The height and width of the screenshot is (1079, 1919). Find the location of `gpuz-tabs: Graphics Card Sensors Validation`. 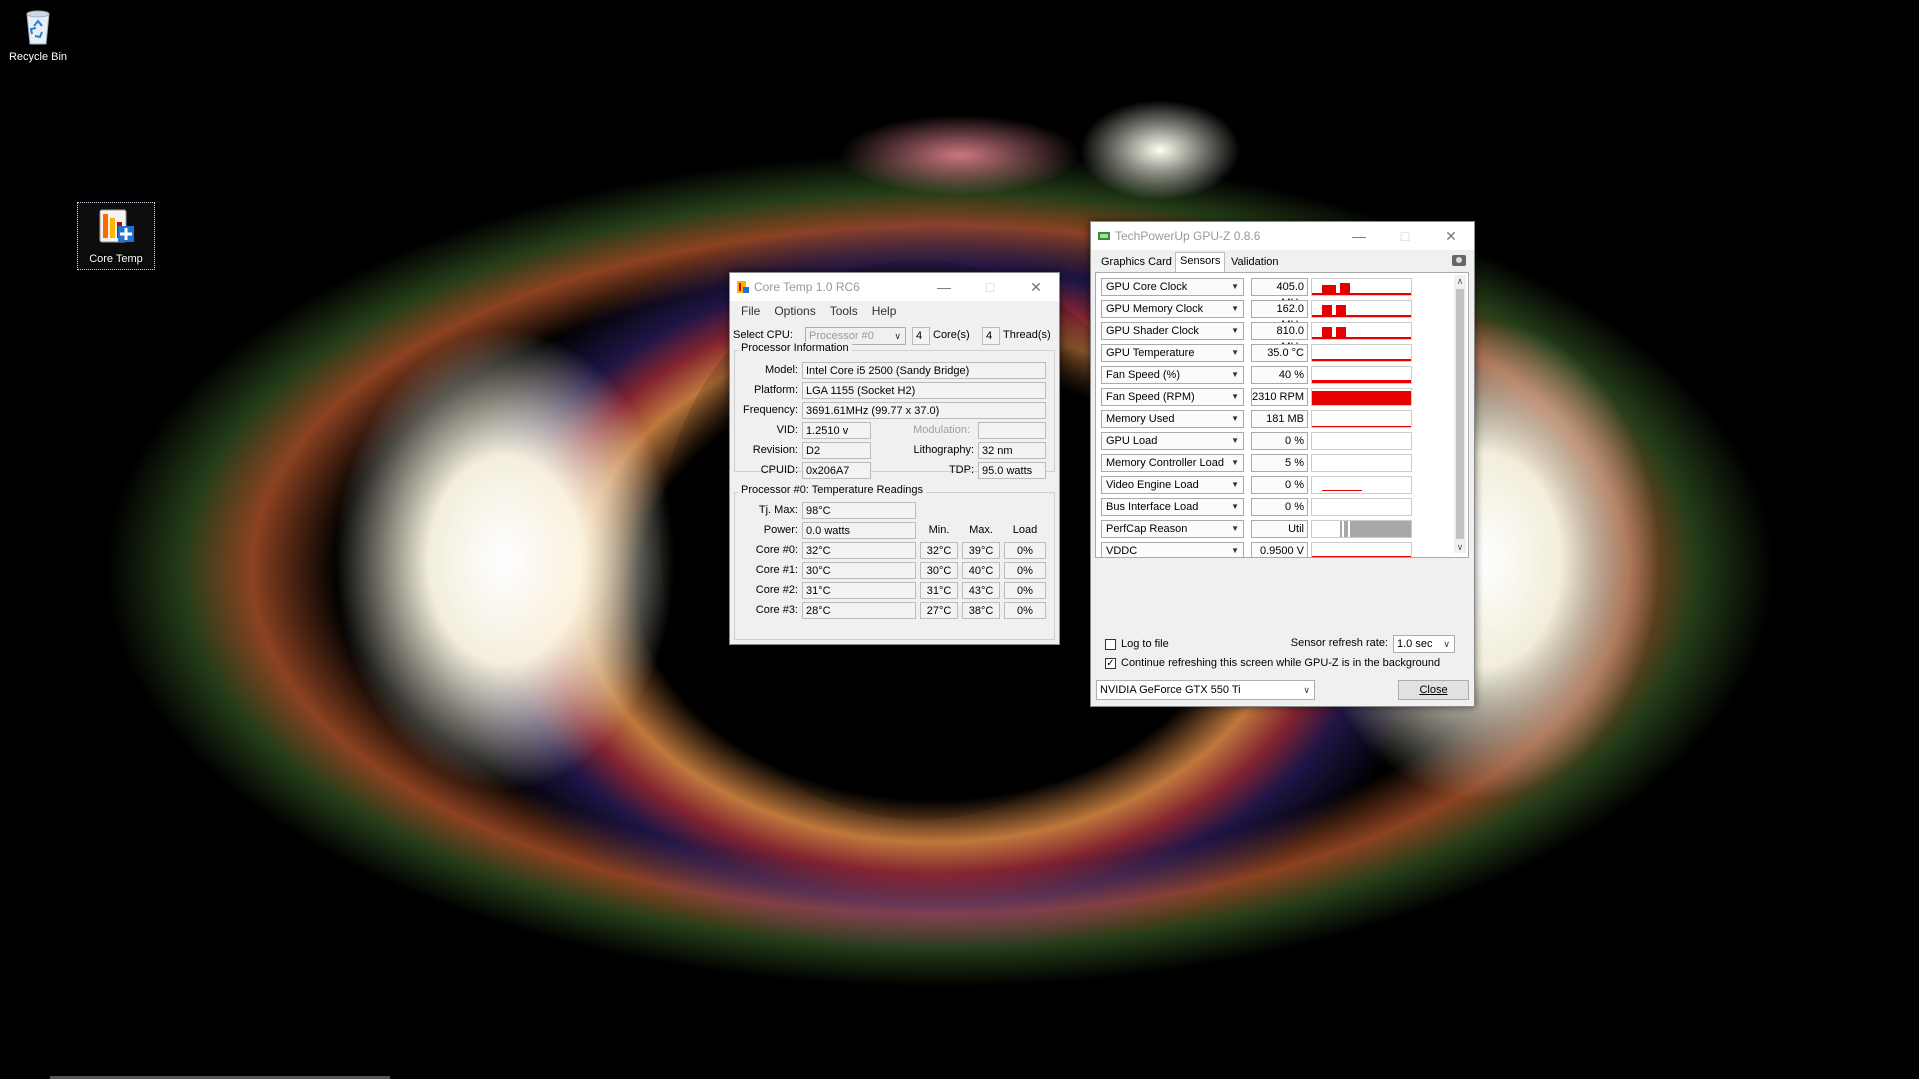

gpuz-tabs: Graphics Card Sensors Validation is located at coordinates (1282, 262).